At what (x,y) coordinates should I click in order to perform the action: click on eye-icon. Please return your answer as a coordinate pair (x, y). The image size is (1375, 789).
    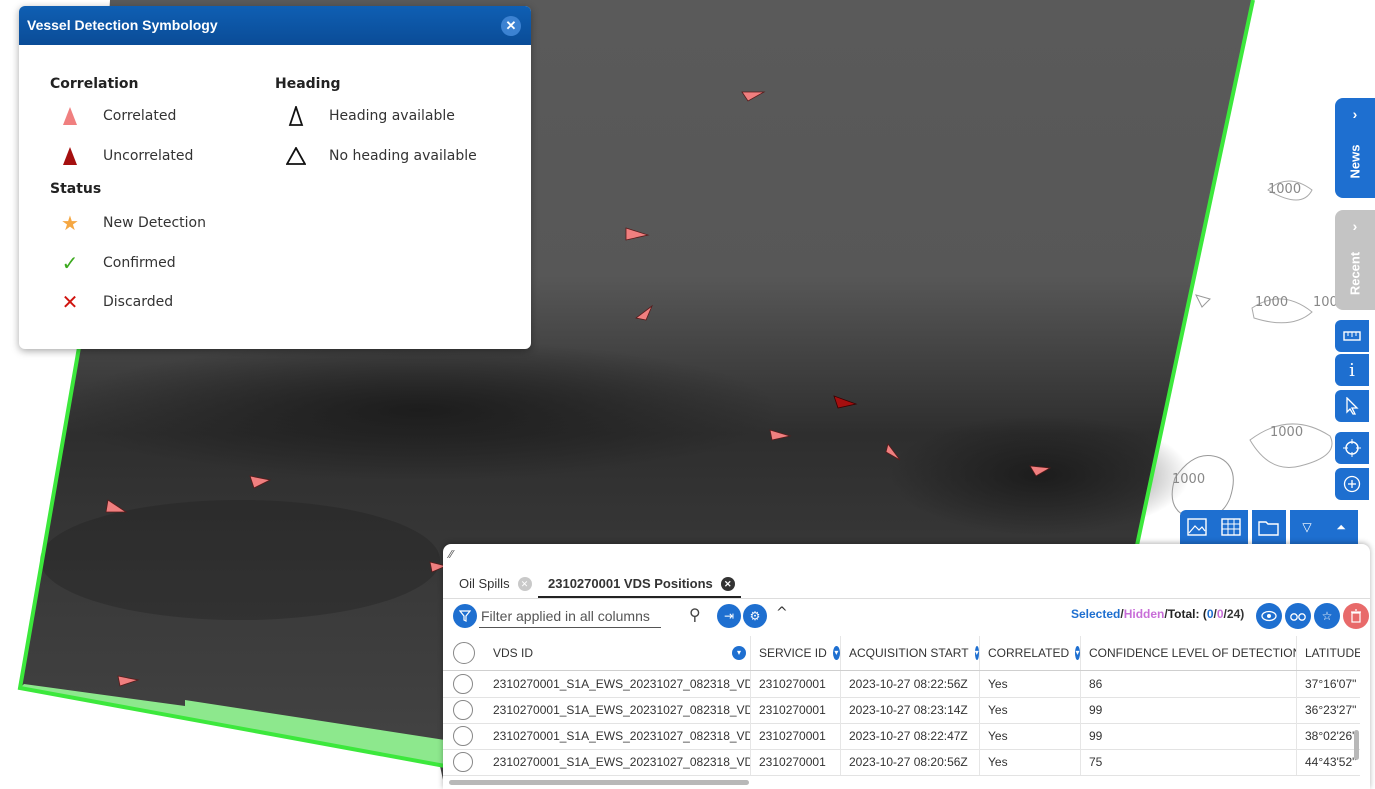
    Looking at the image, I should click on (1269, 616).